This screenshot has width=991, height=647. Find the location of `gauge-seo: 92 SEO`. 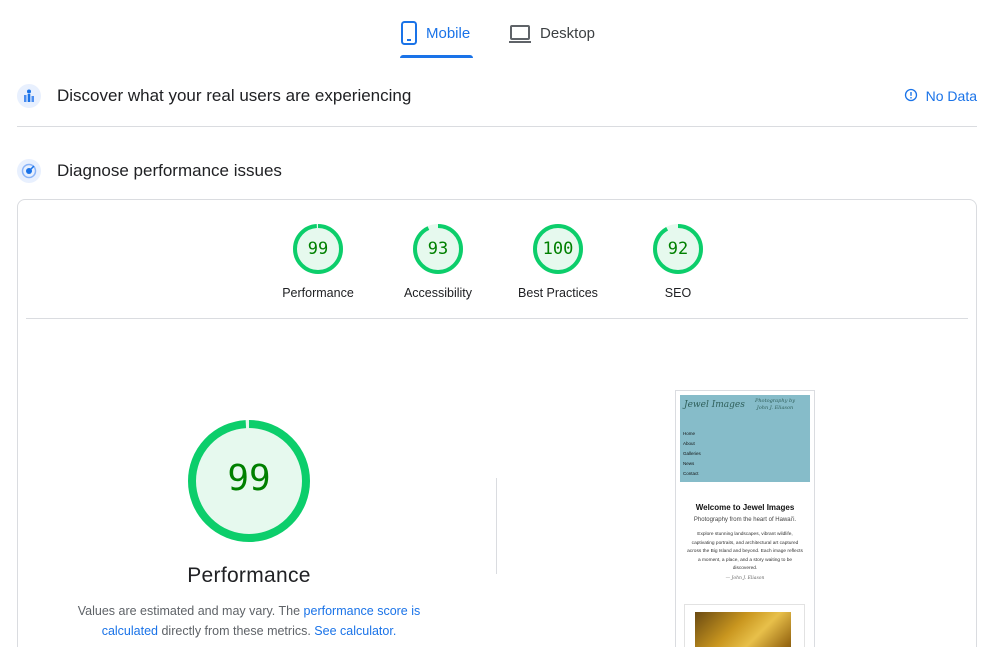

gauge-seo: 92 SEO is located at coordinates (678, 262).